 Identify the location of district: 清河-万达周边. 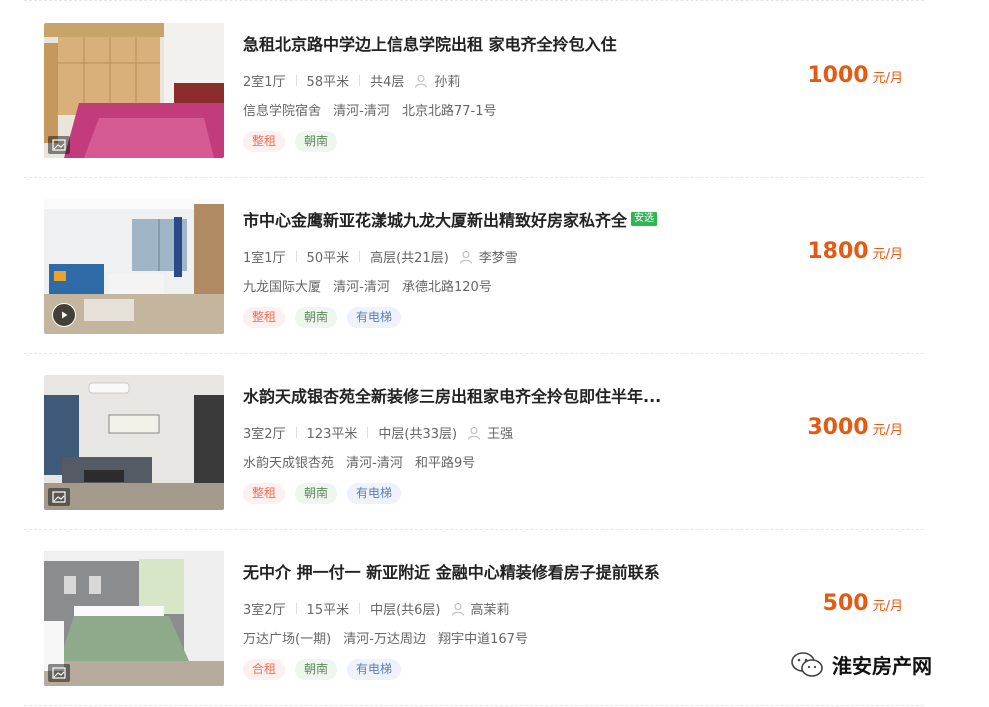
(384, 639).